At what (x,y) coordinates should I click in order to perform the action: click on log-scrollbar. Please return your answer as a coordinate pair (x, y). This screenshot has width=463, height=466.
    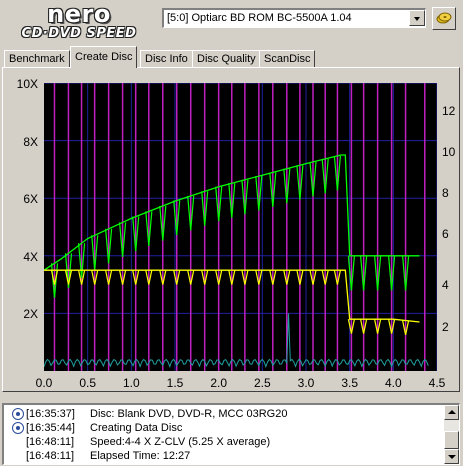
    Looking at the image, I should click on (451, 434).